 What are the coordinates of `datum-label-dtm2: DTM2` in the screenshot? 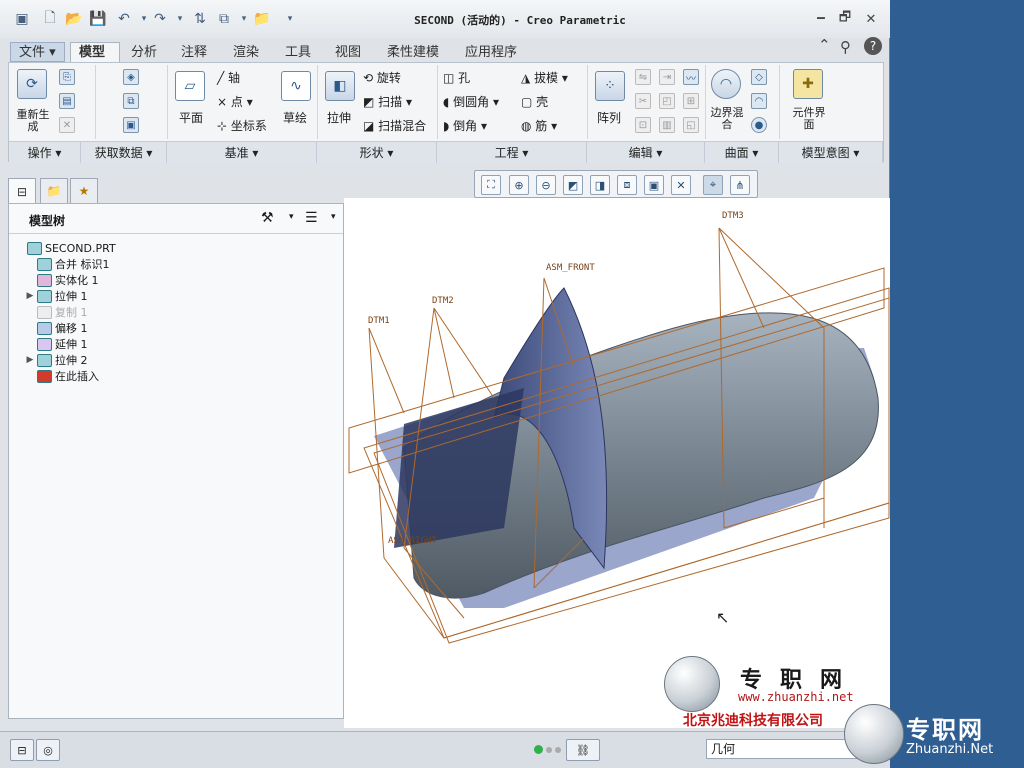 It's located at (443, 301).